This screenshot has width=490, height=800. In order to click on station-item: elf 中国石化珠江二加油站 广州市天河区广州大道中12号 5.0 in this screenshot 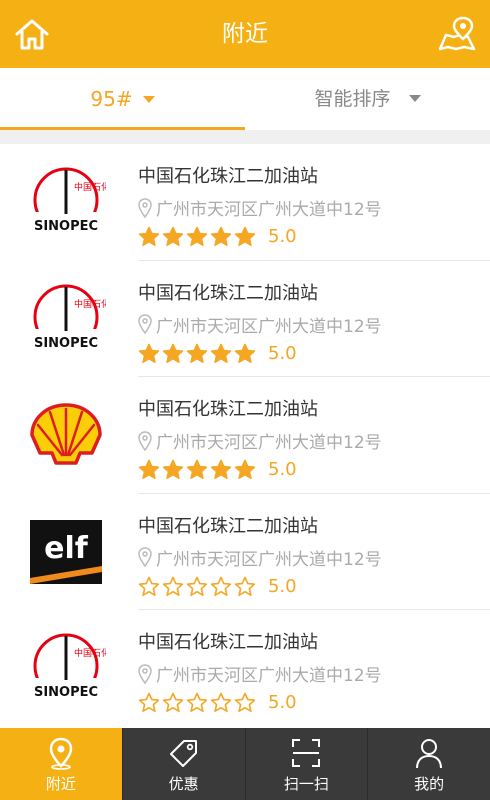, I will do `click(245, 552)`.